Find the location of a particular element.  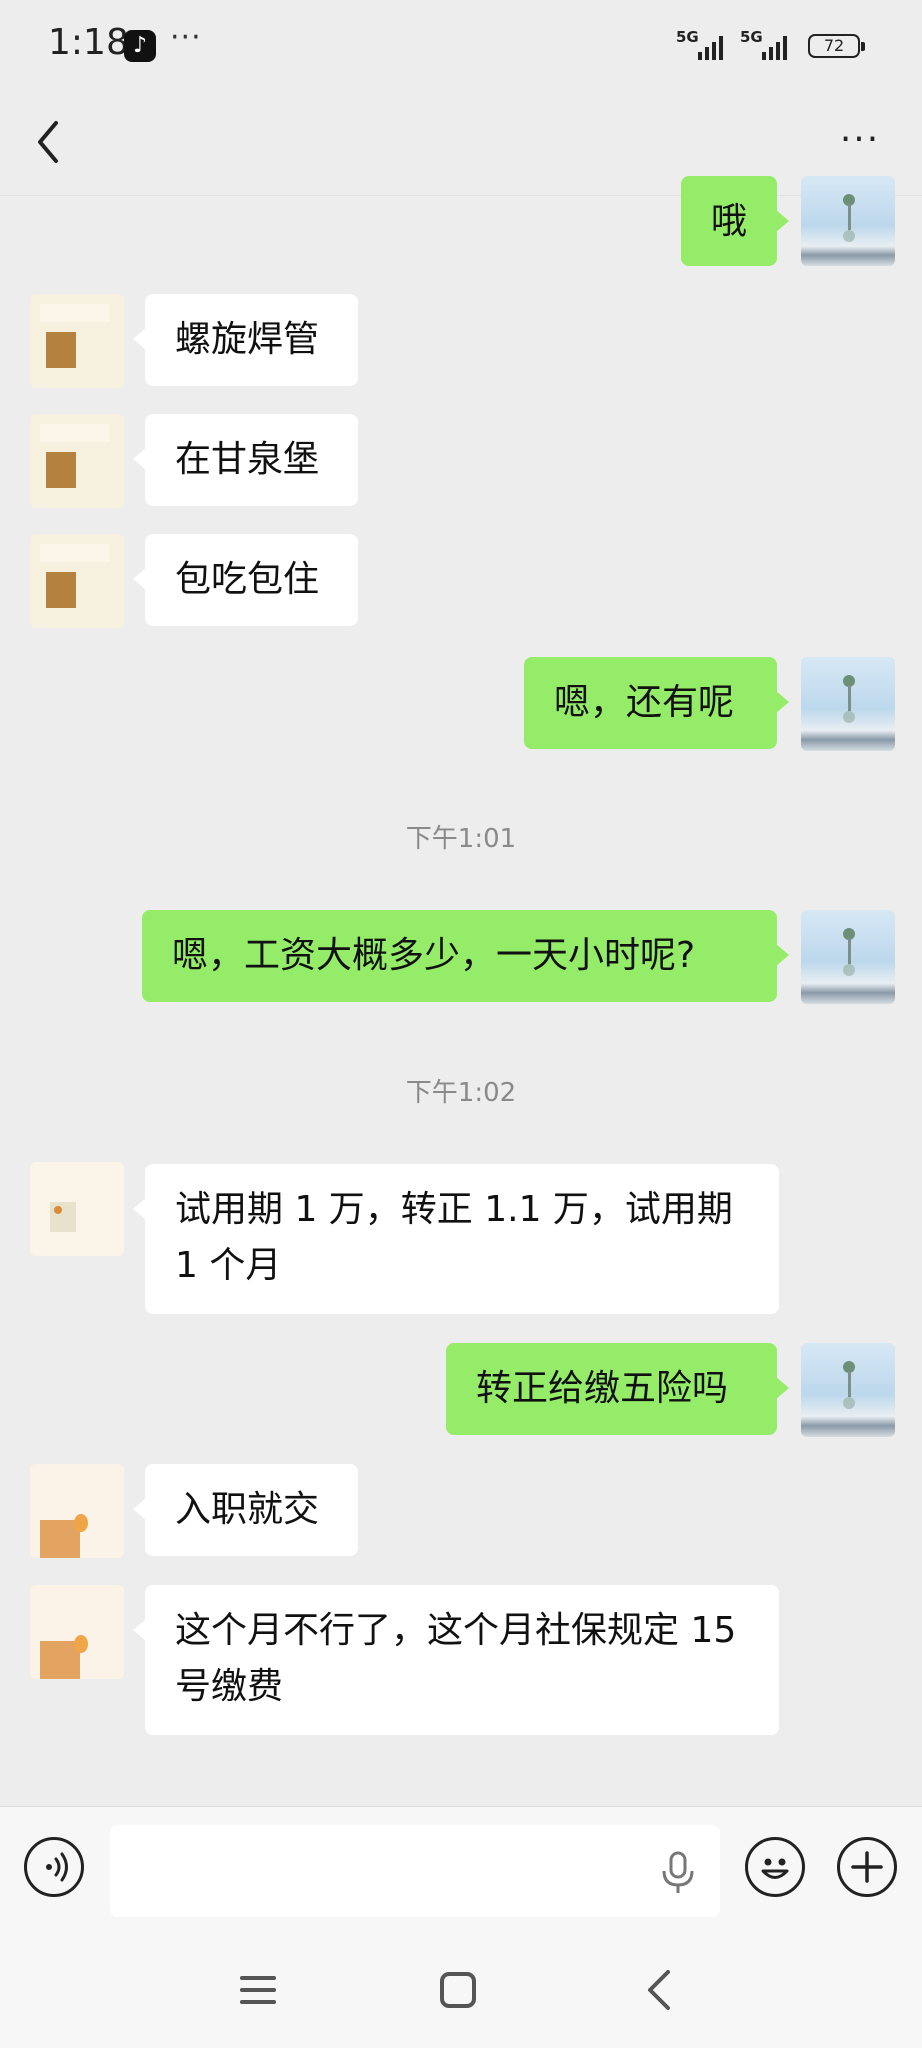

more-icon: ··· is located at coordinates (860, 140).